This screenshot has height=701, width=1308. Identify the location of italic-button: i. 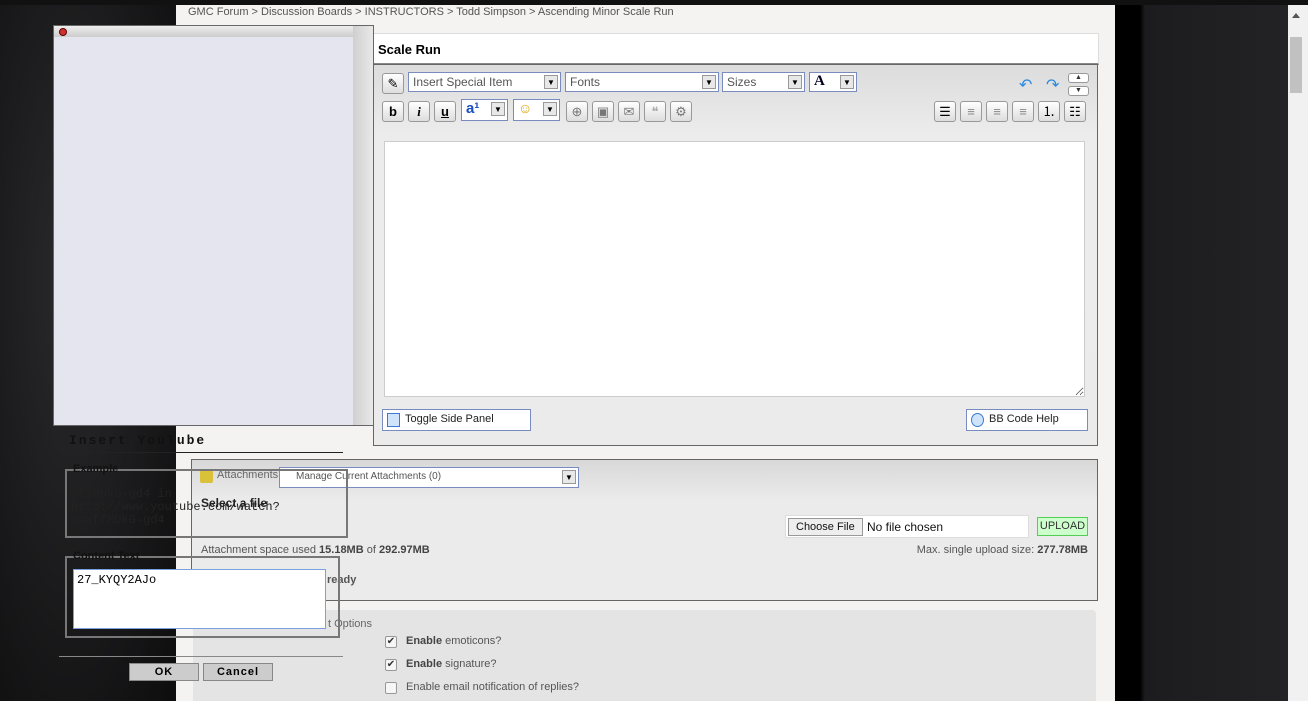
(419, 111).